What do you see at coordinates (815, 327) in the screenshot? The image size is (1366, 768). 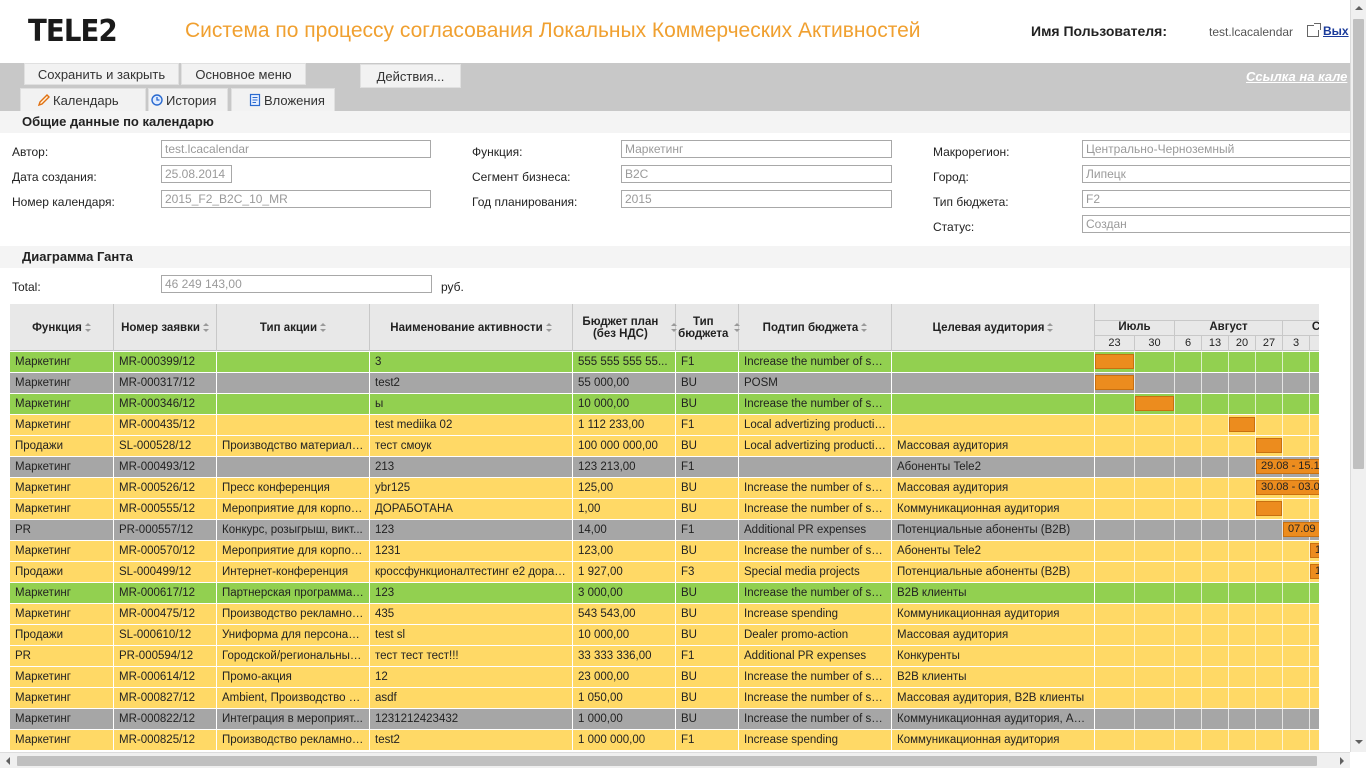 I see `col-budget-subtype-header: Подтип бюджета` at bounding box center [815, 327].